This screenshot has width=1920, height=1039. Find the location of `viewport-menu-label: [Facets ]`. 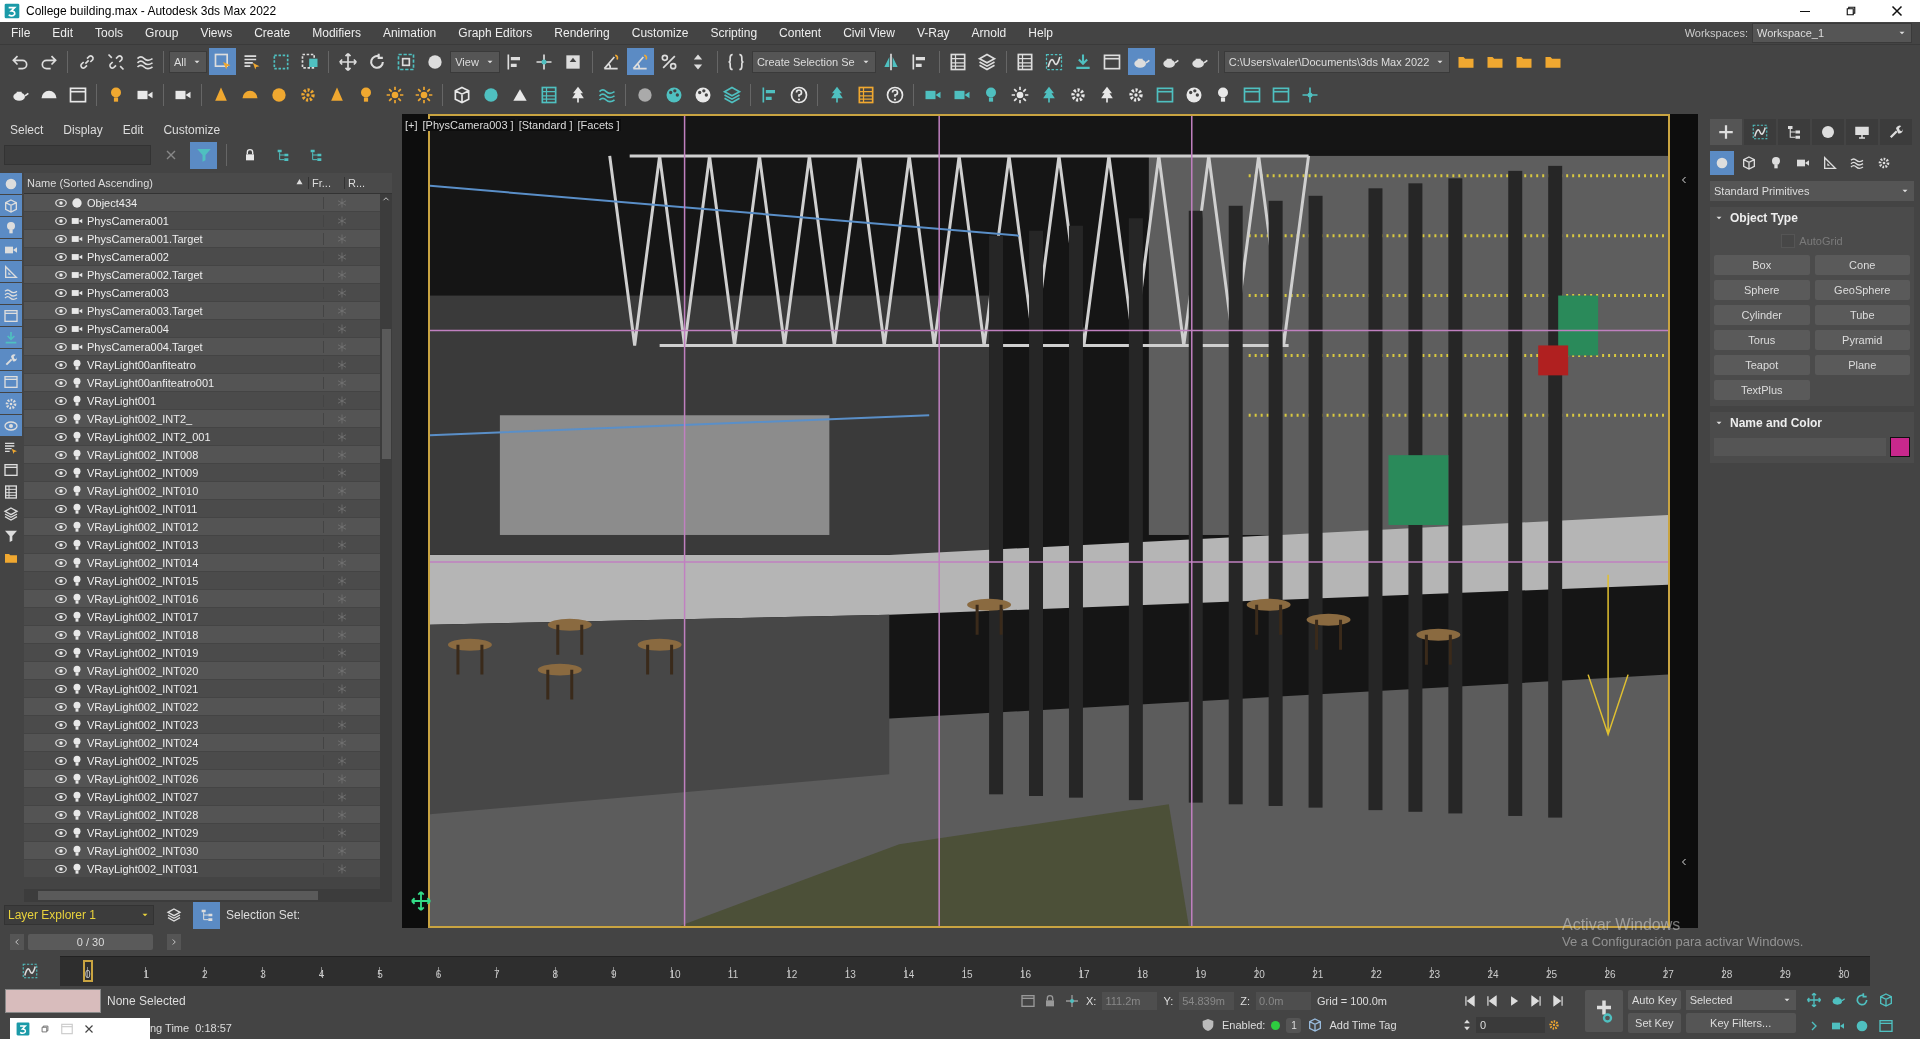

viewport-menu-label: [Facets ] is located at coordinates (598, 125).